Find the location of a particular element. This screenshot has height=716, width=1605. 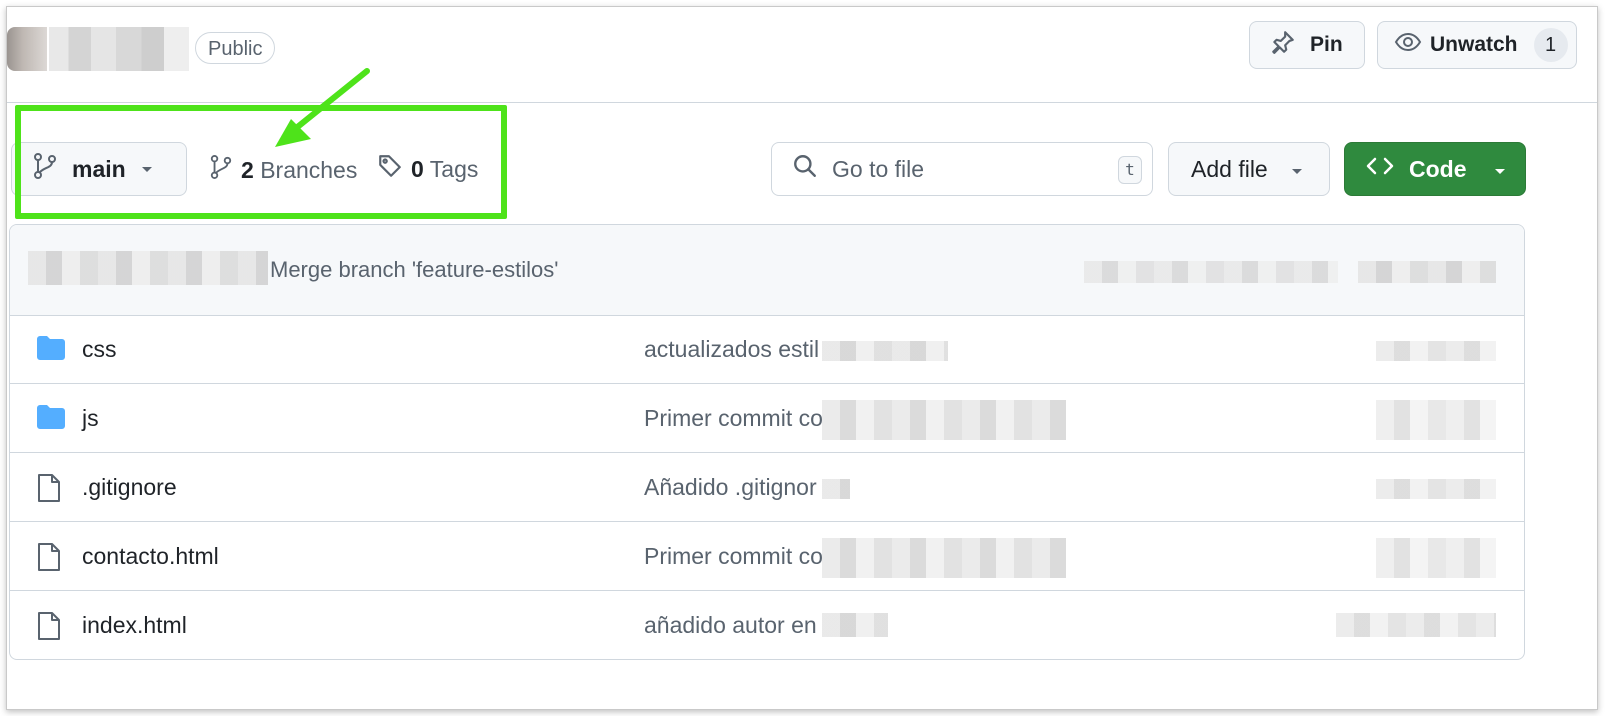

file-name: css is located at coordinates (99, 349).